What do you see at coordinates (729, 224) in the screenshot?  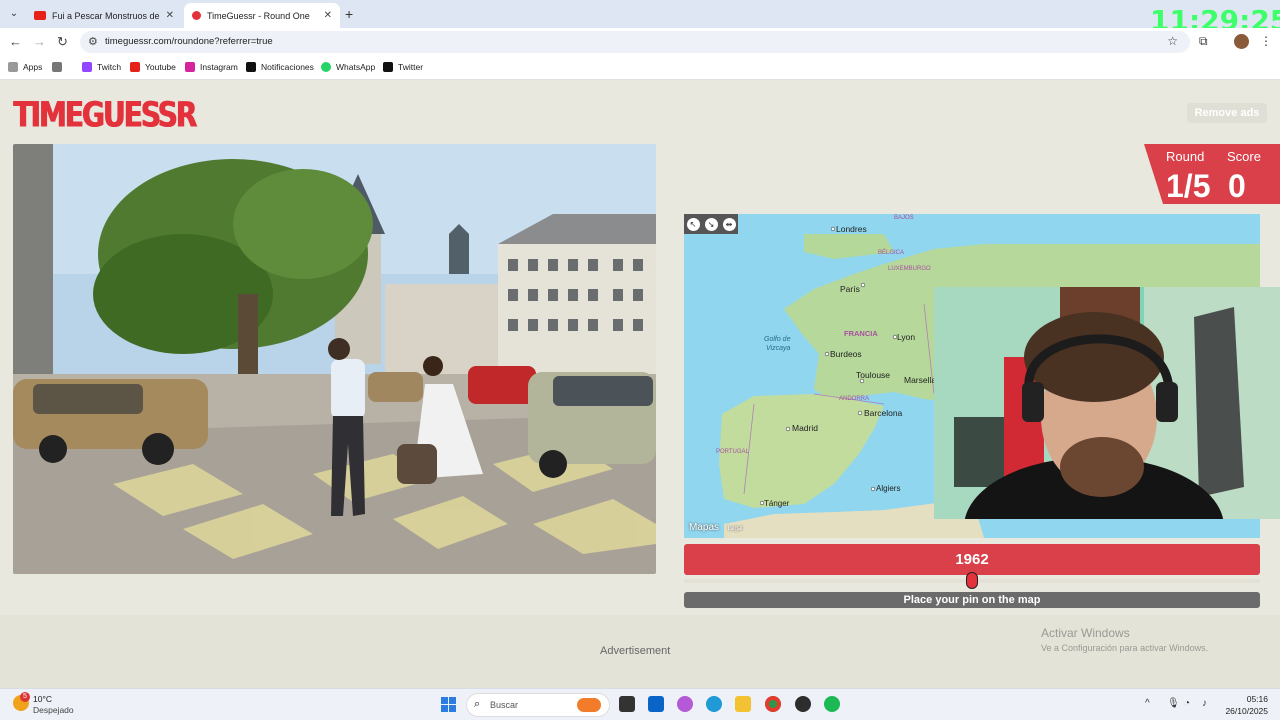 I see `pin-map-icon: ⇹` at bounding box center [729, 224].